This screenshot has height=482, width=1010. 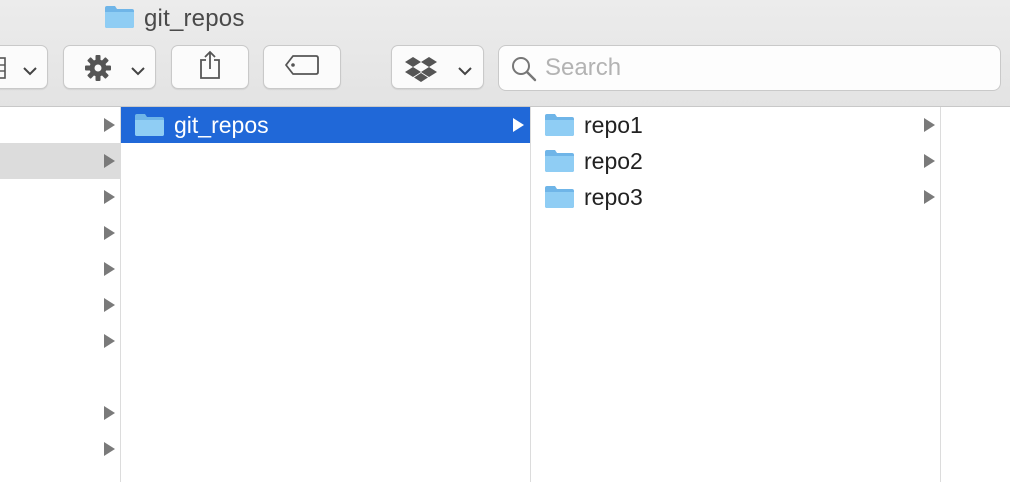 I want to click on window-title: git_repos, so click(x=174, y=19).